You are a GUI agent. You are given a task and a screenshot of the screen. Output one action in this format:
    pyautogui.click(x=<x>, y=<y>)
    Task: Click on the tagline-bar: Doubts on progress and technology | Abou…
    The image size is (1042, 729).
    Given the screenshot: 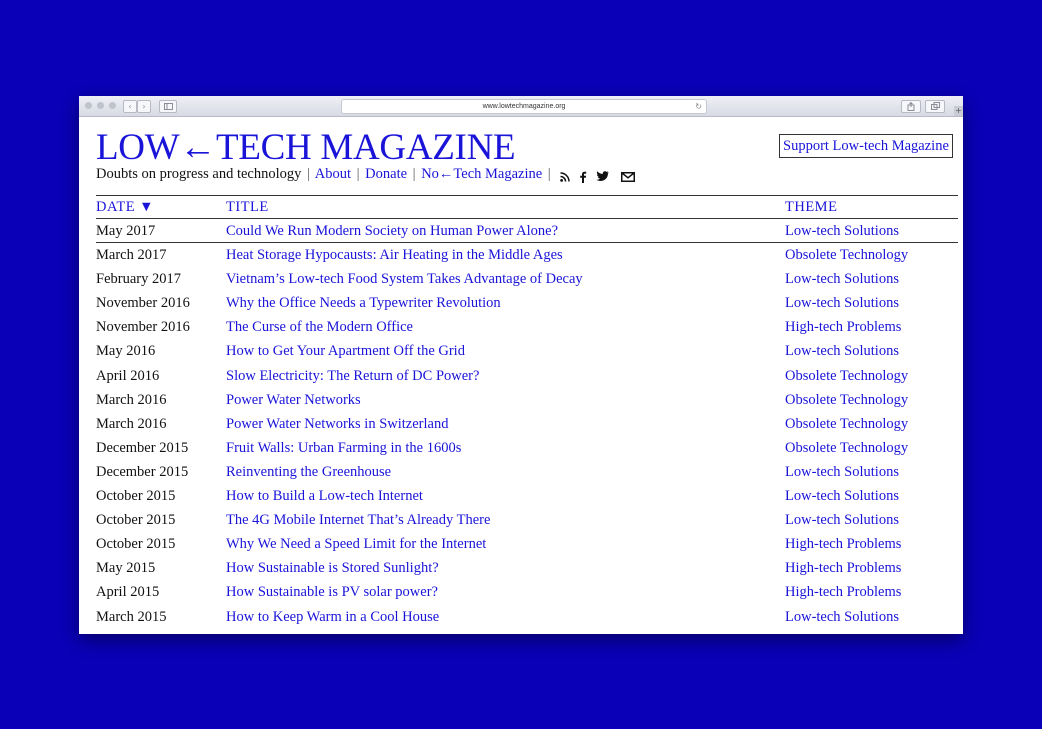 What is the action you would take?
    pyautogui.click(x=368, y=175)
    